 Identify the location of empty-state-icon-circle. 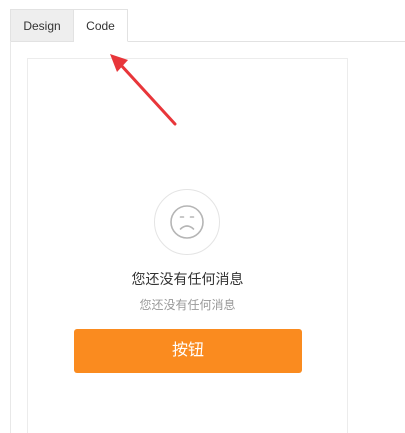
(187, 222).